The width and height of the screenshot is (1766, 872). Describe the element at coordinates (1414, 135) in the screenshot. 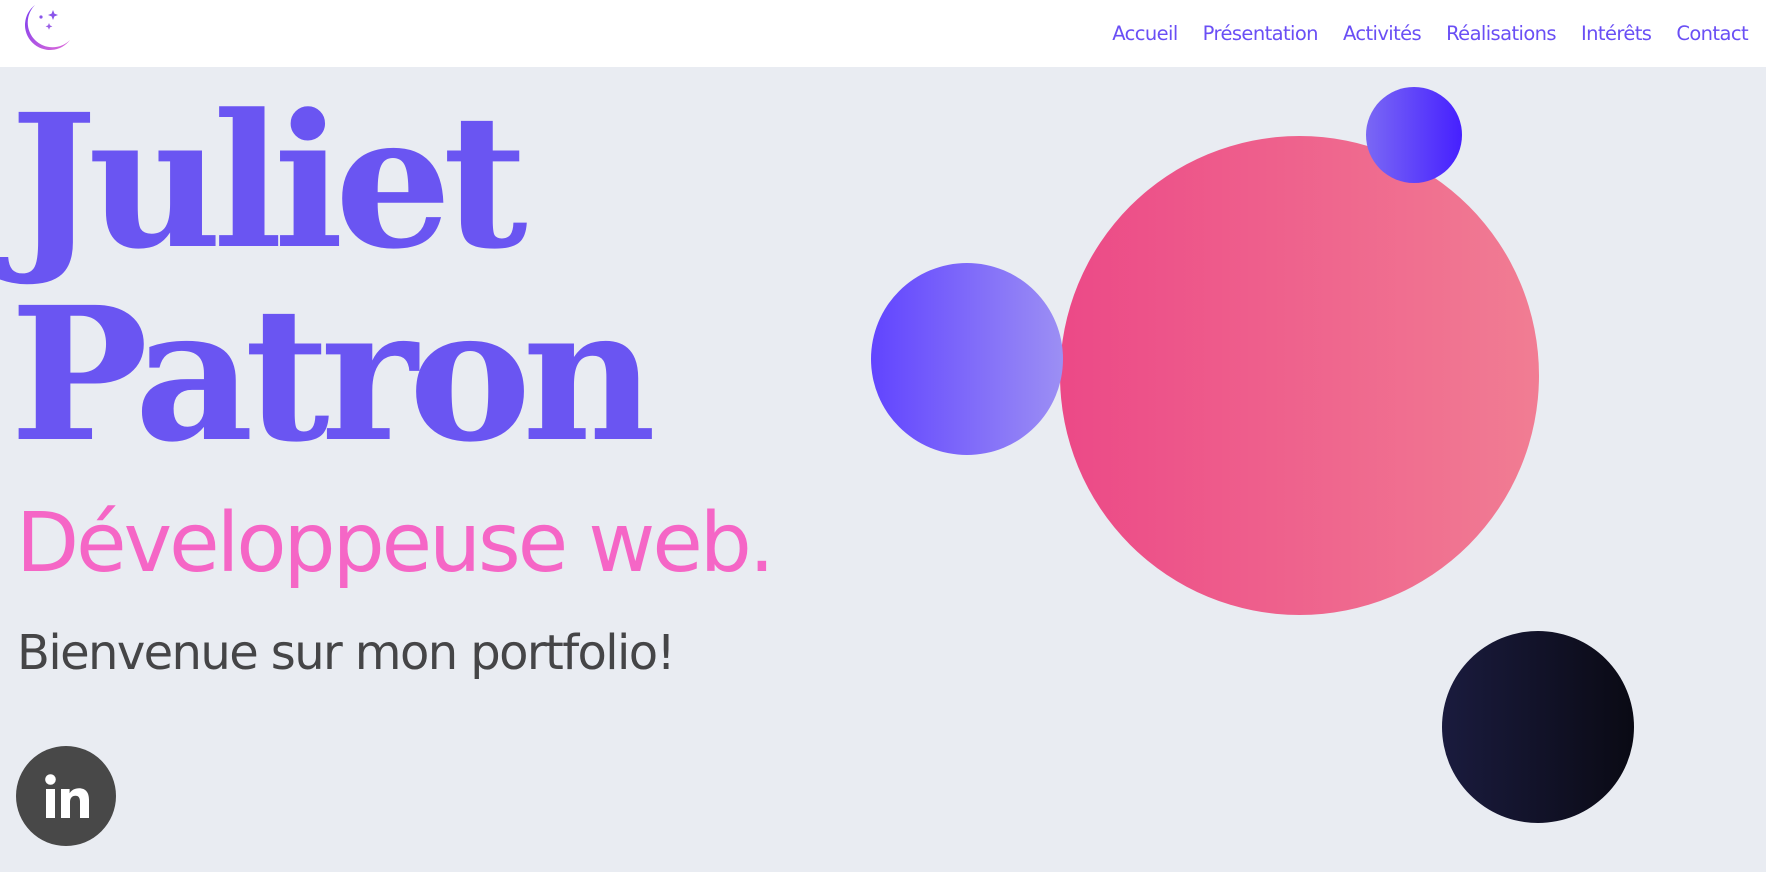

I see `decorative-blue-circle` at that location.